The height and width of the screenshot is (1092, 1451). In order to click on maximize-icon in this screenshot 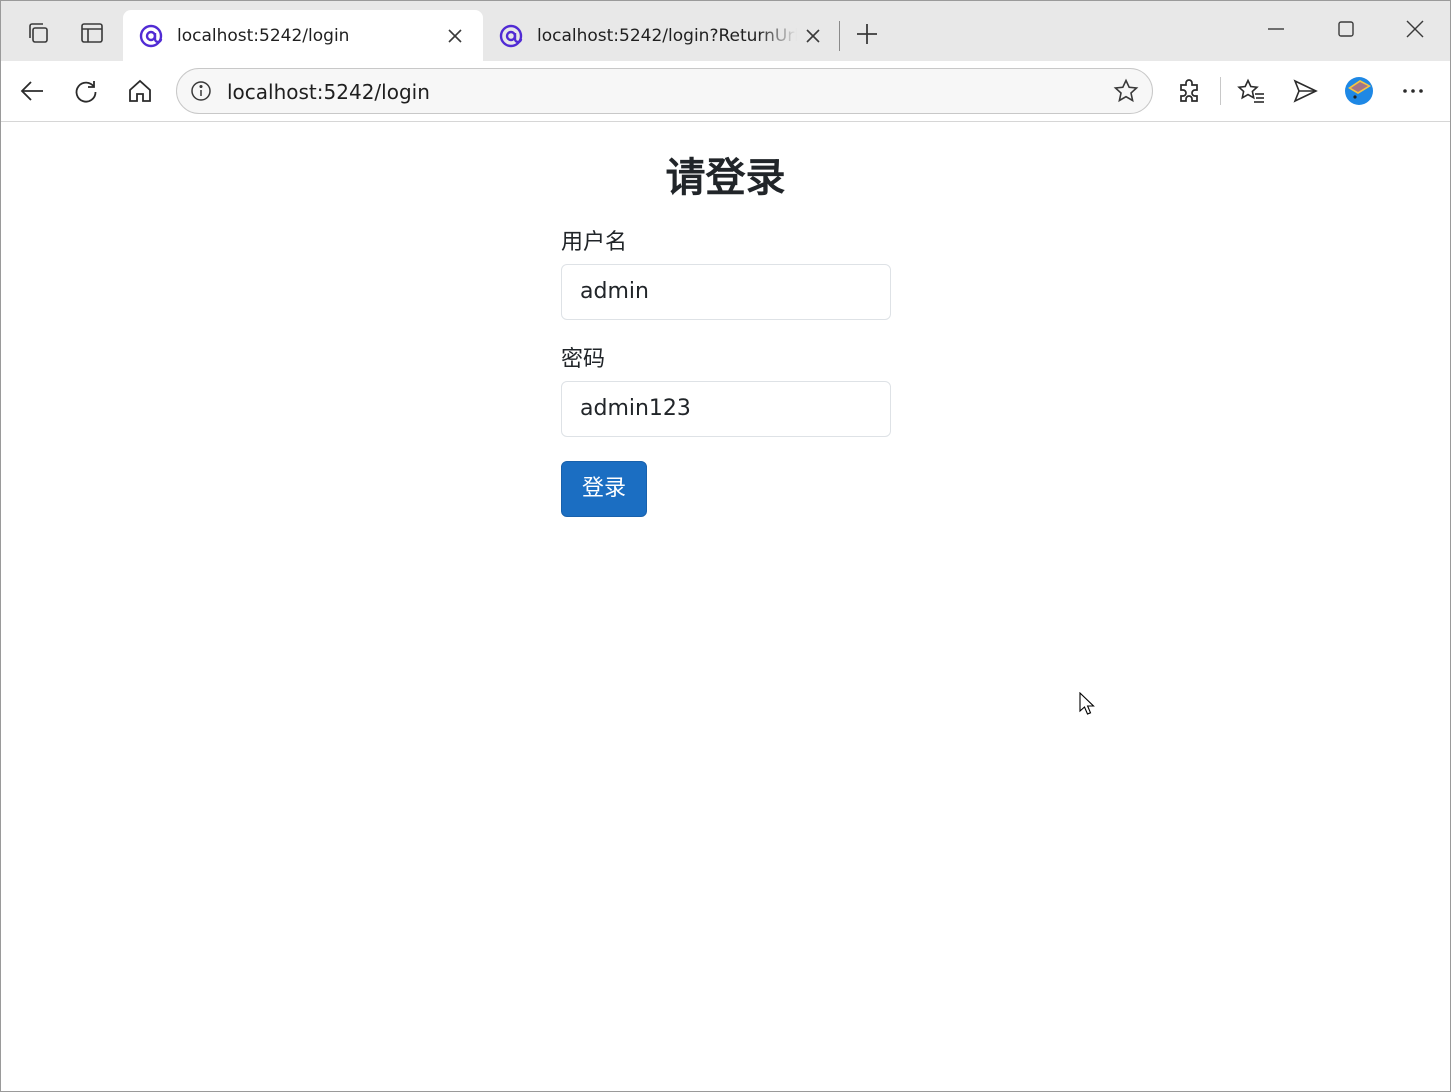, I will do `click(1346, 29)`.